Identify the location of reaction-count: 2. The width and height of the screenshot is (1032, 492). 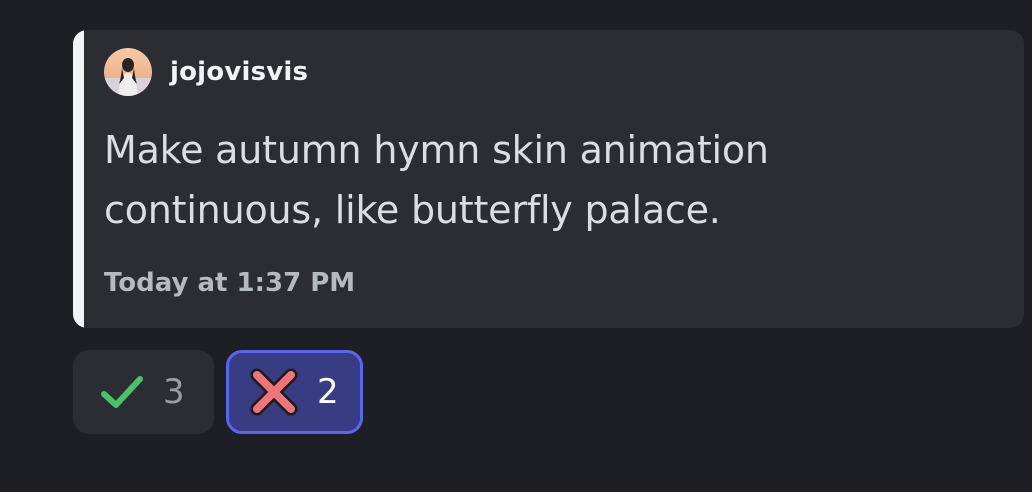
(328, 392).